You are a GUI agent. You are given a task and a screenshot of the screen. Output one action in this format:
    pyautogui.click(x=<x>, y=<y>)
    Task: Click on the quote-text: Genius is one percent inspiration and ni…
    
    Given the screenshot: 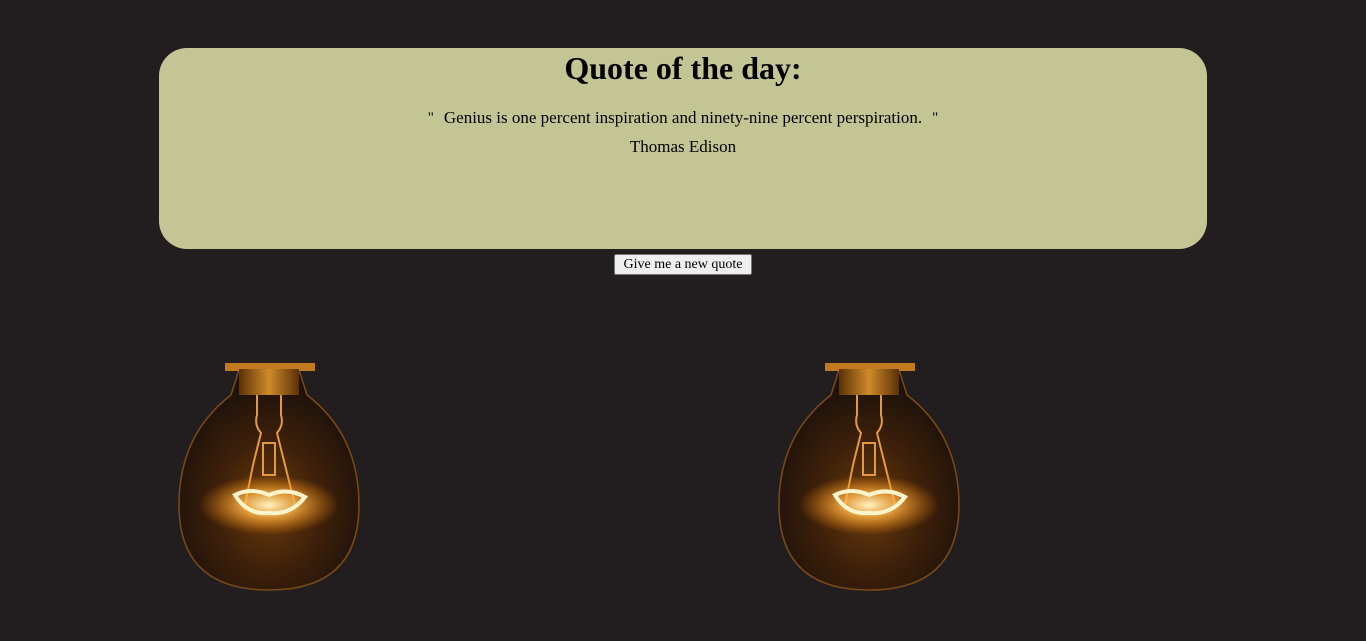 What is the action you would take?
    pyautogui.click(x=683, y=117)
    